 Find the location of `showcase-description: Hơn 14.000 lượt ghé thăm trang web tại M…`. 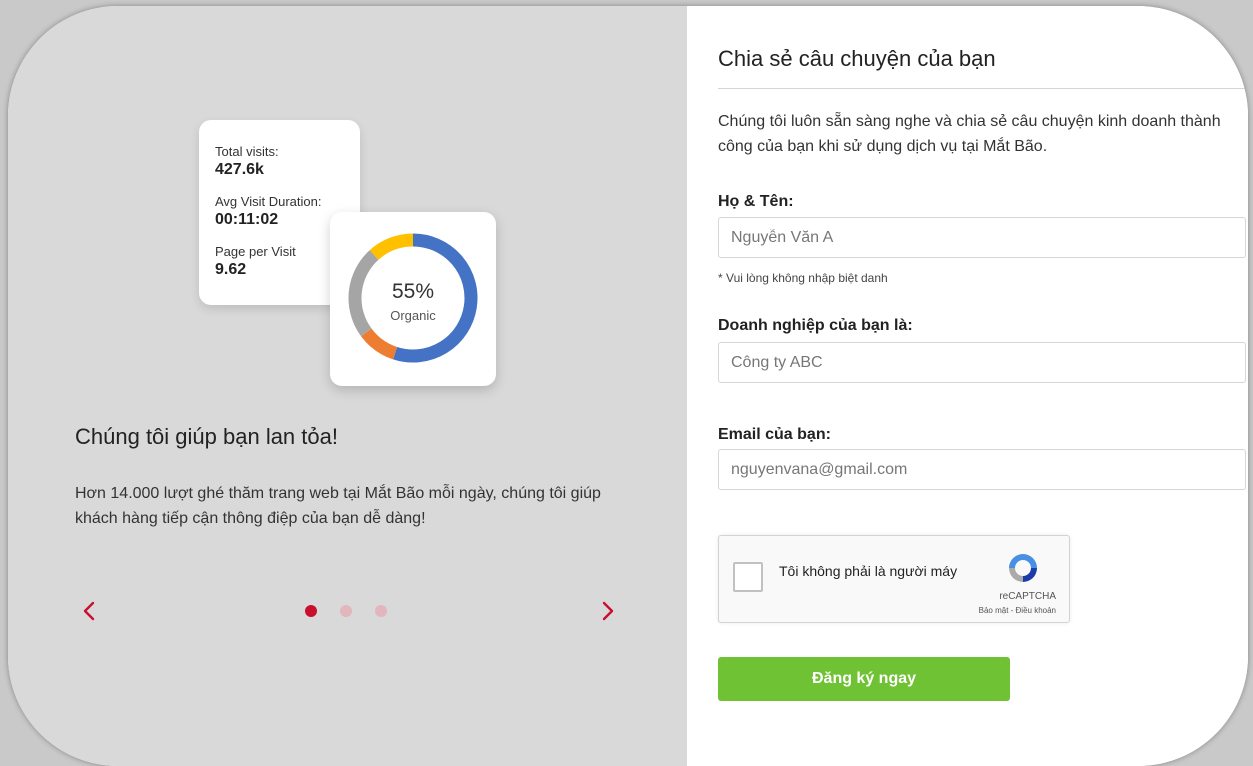

showcase-description: Hơn 14.000 lượt ghé thăm trang web tại M… is located at coordinates (338, 506).